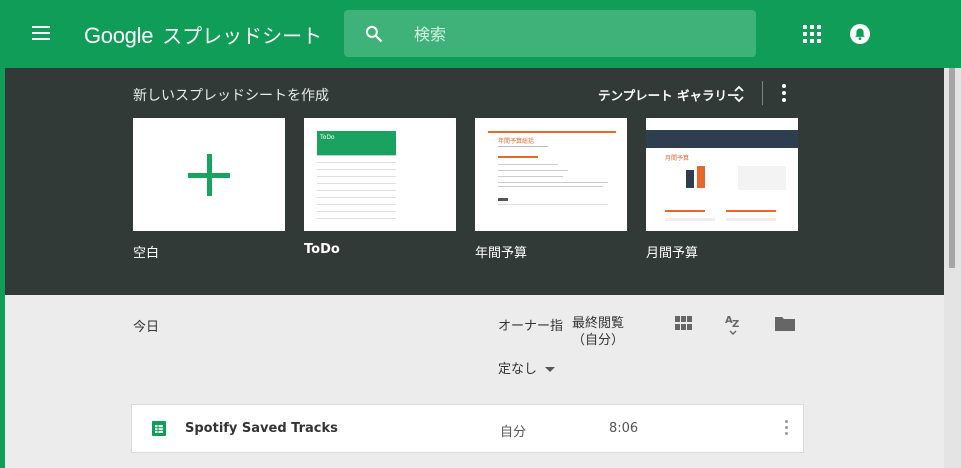  Describe the element at coordinates (672, 253) in the screenshot. I see `template-label: 月間予算` at that location.